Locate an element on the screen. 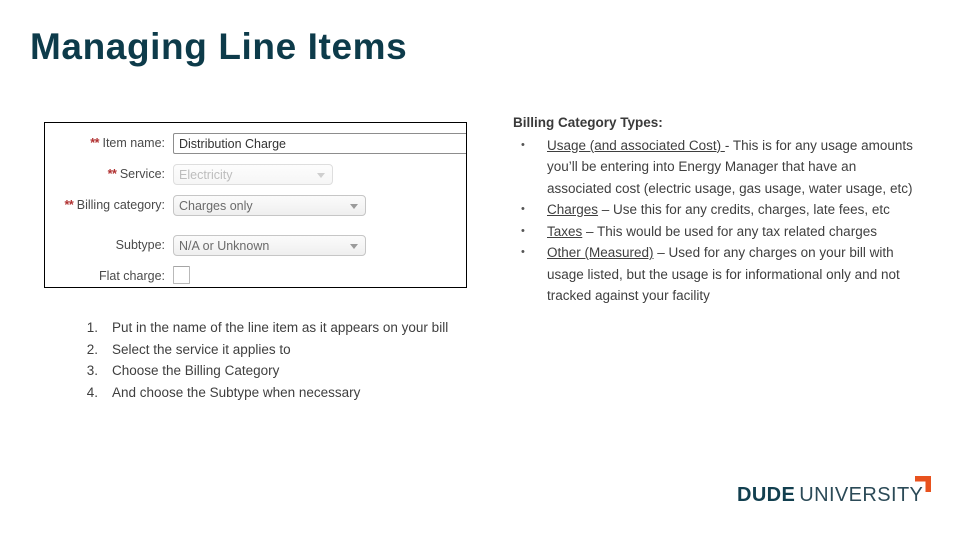 Image resolution: width=960 pixels, height=540 pixels. service-select: Electricity is located at coordinates (253, 174).